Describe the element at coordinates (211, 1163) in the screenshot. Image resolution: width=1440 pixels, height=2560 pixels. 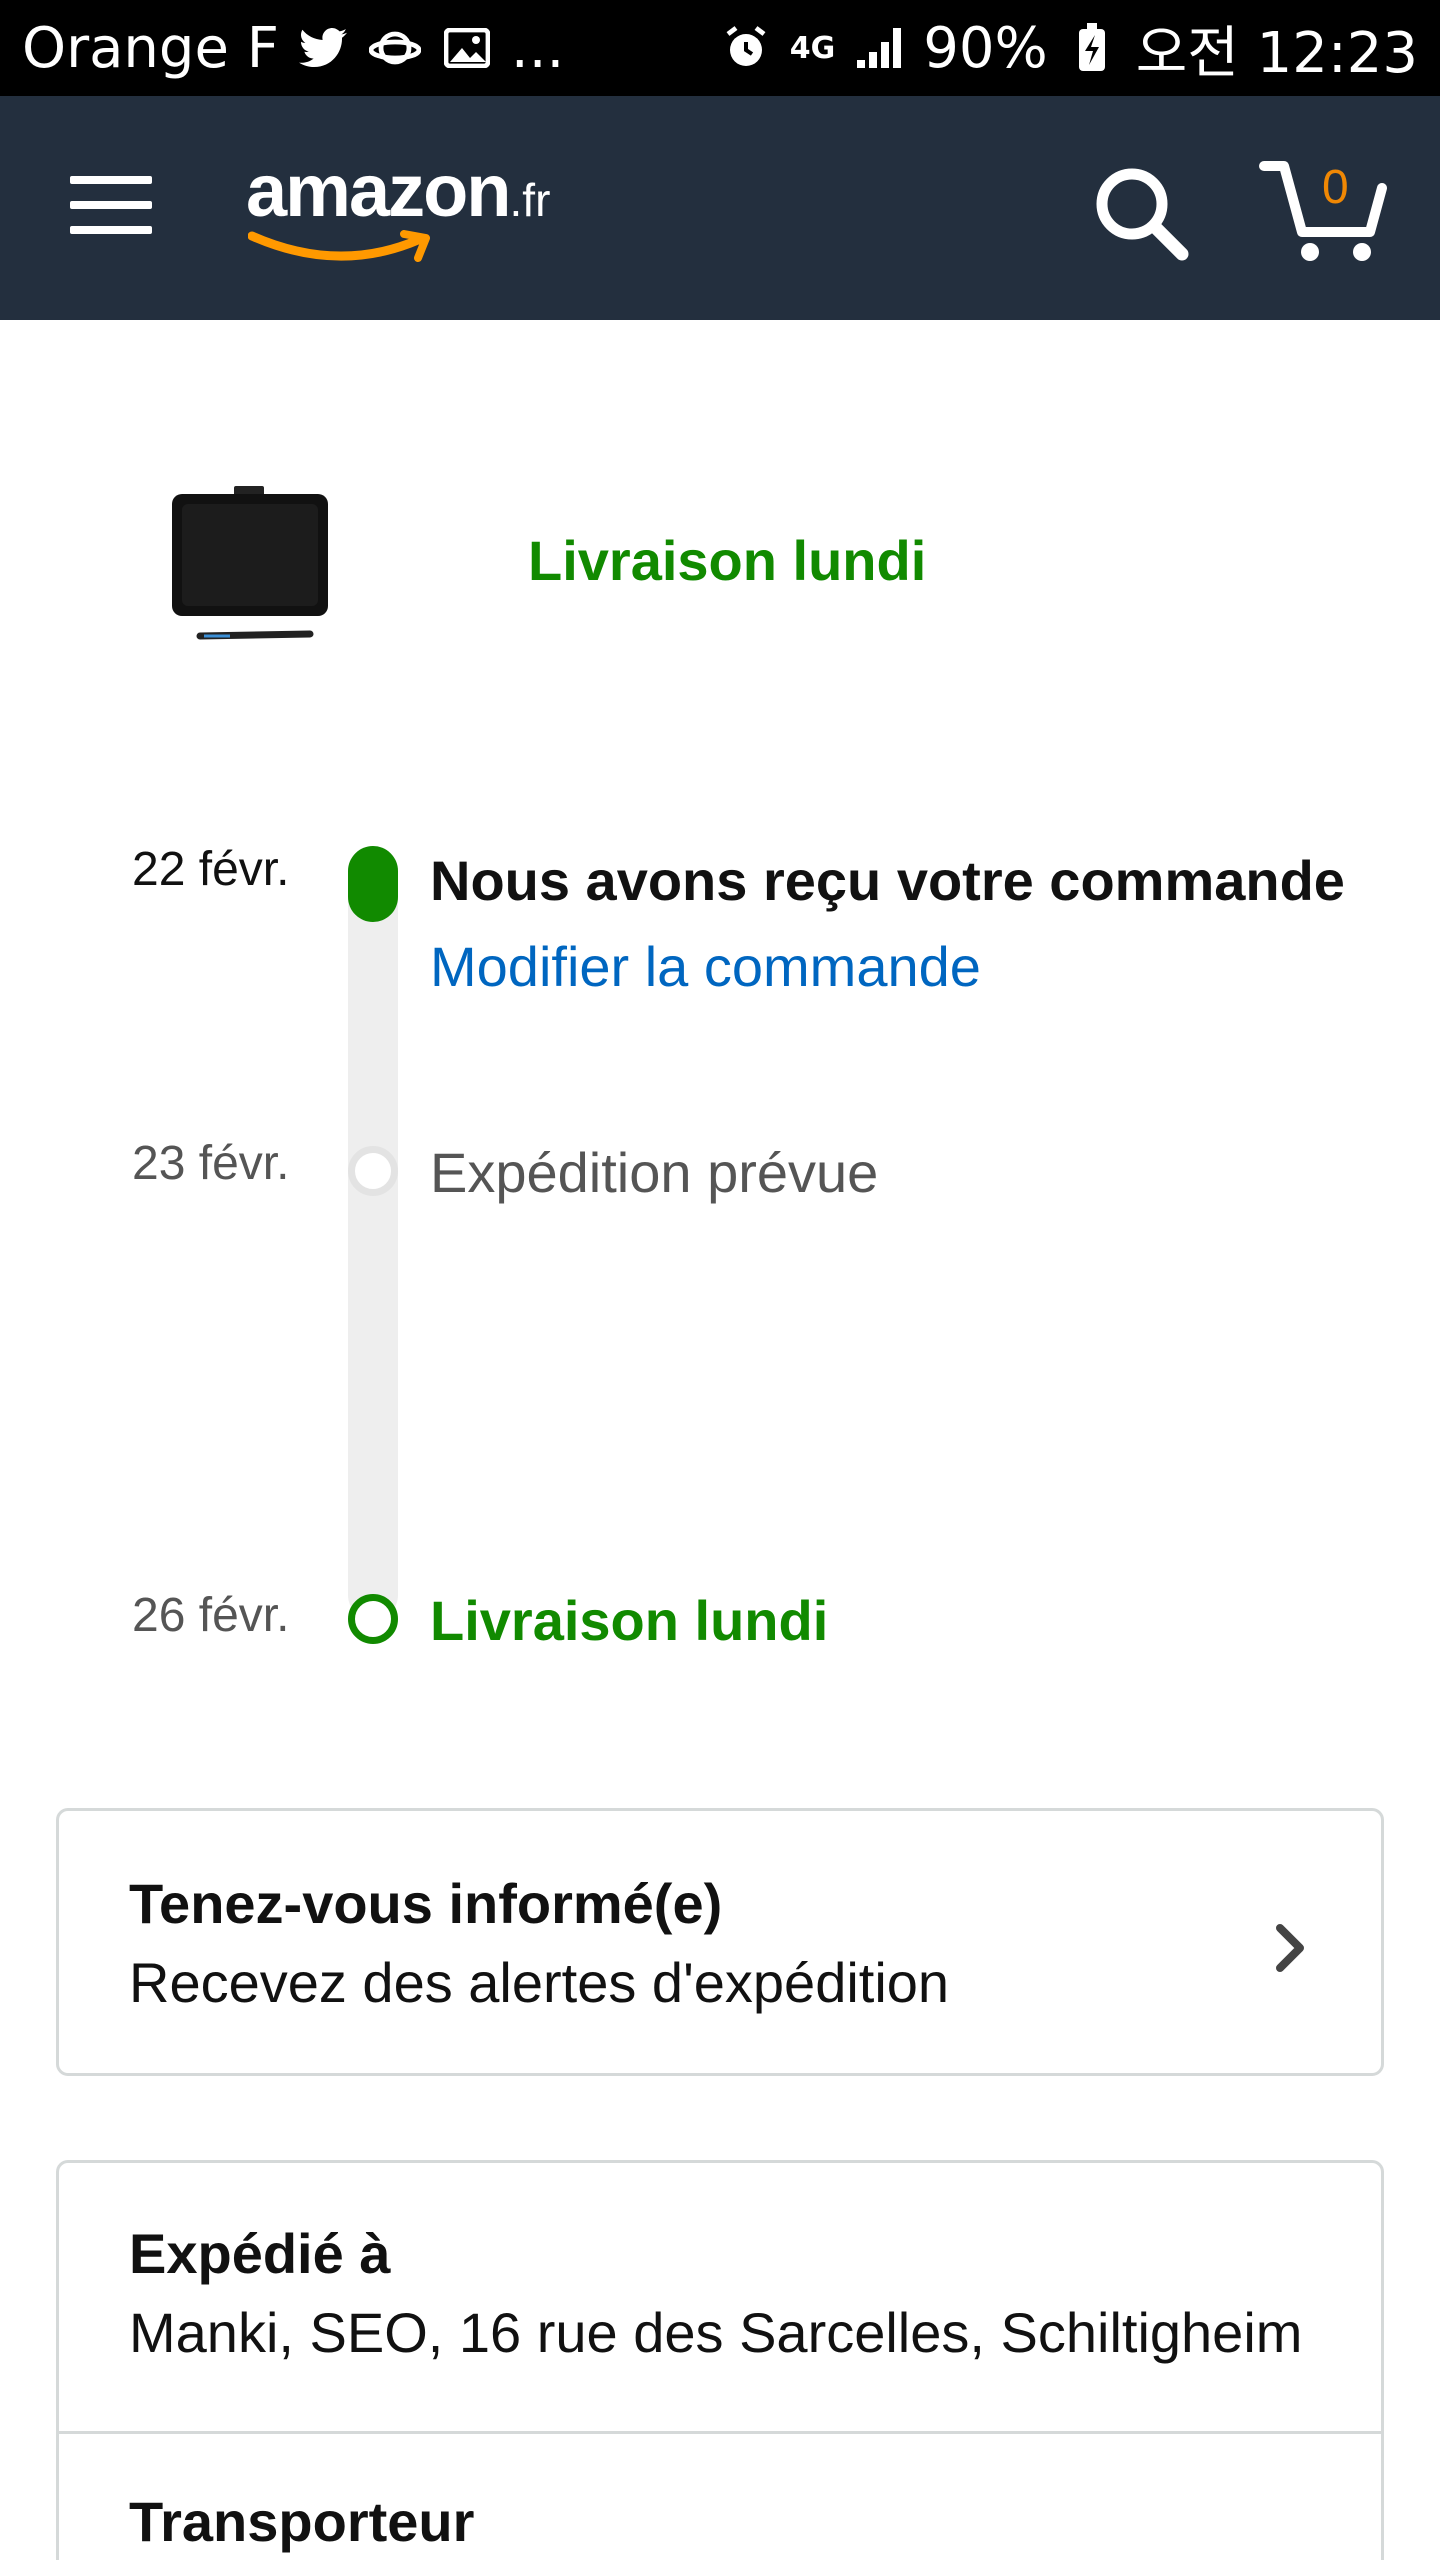
I see `timeline-date: 23 févr.` at that location.